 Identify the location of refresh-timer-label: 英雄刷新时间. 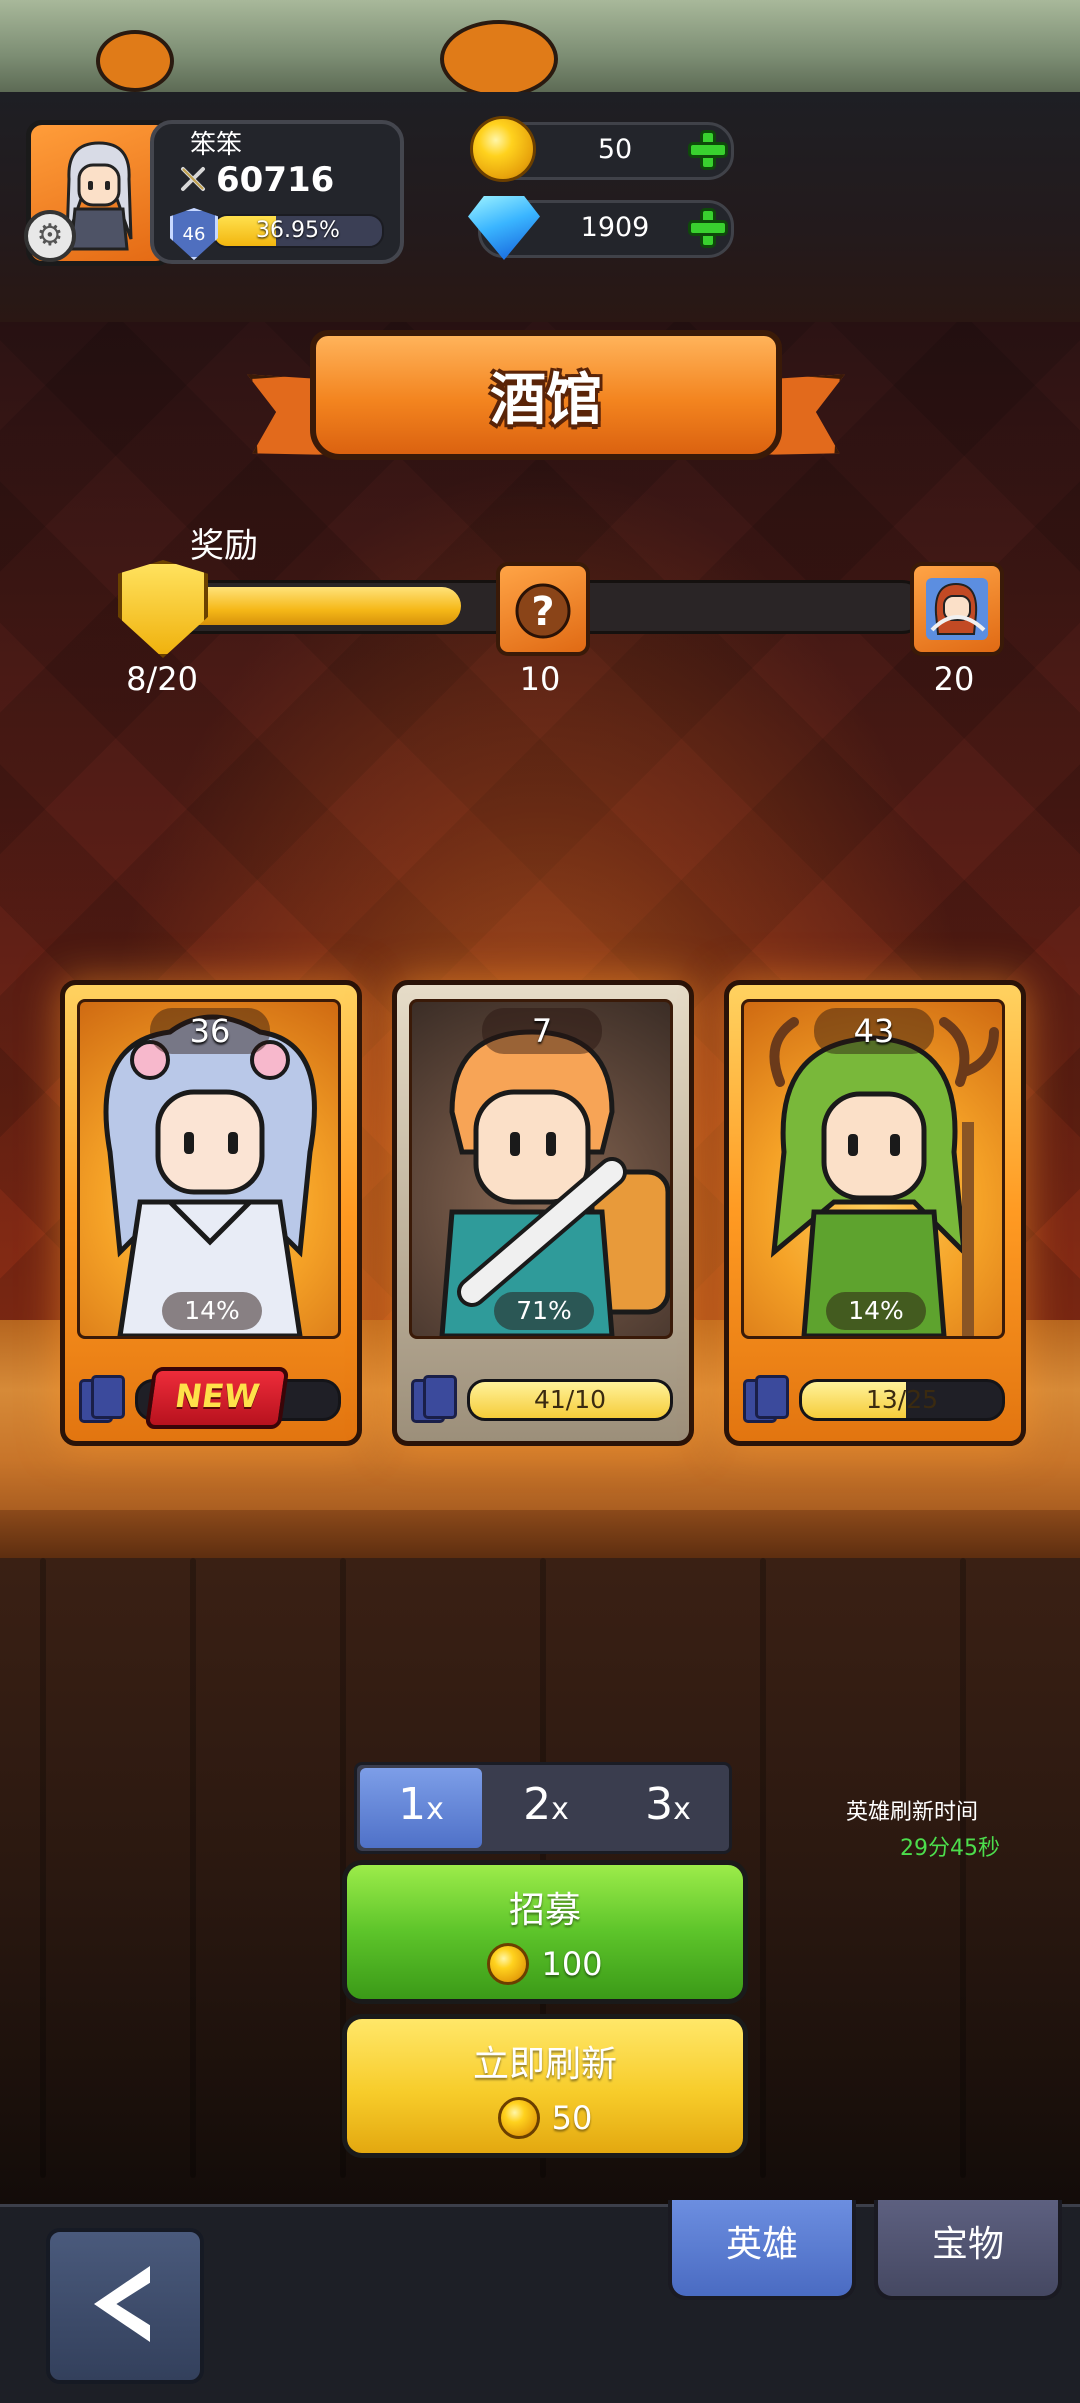
(912, 1812).